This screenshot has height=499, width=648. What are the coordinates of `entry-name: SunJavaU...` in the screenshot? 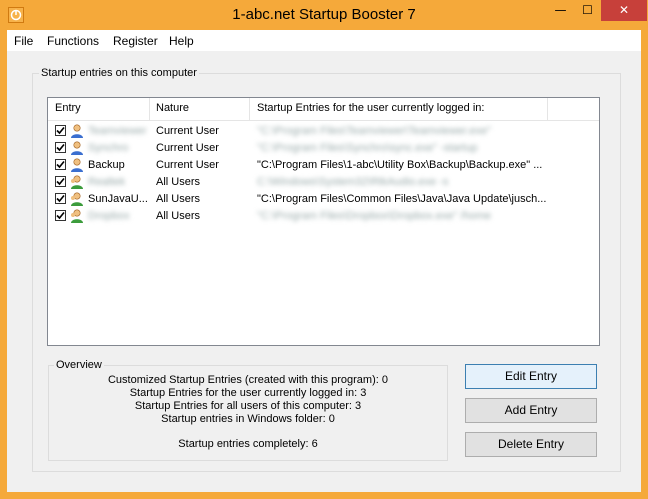 It's located at (118, 199).